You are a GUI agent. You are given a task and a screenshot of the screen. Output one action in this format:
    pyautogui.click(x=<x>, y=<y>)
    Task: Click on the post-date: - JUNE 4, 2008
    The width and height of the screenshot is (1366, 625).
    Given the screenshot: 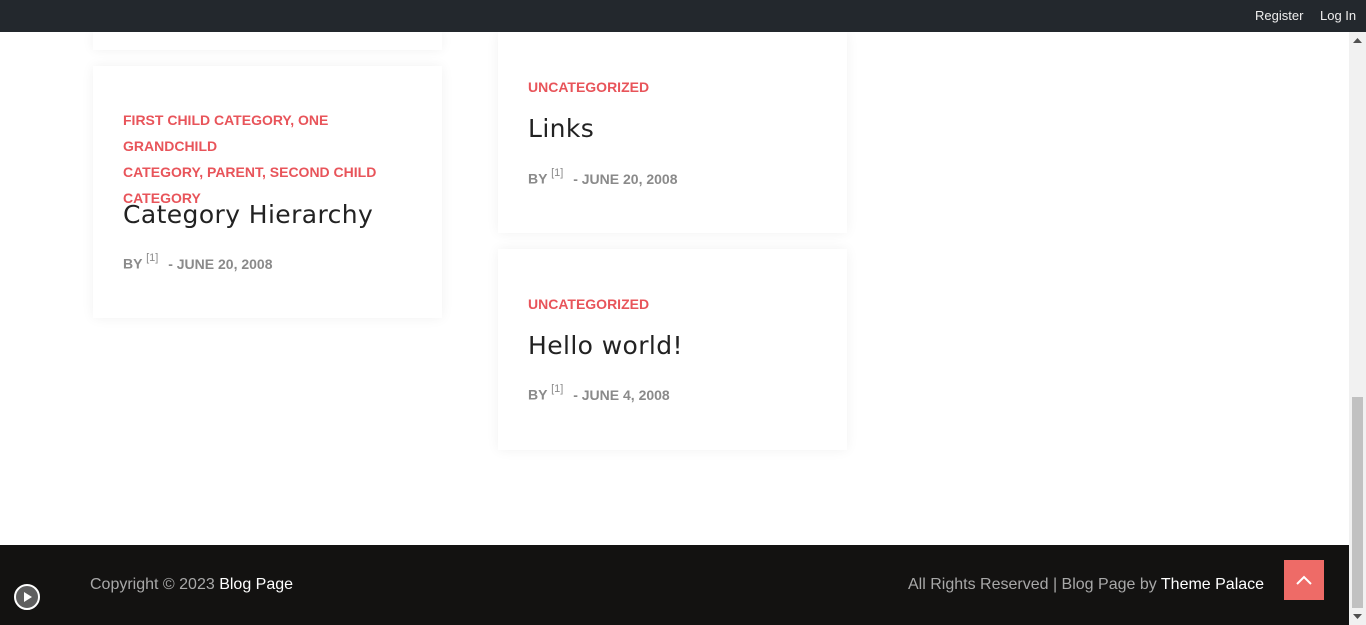 What is the action you would take?
    pyautogui.click(x=621, y=395)
    